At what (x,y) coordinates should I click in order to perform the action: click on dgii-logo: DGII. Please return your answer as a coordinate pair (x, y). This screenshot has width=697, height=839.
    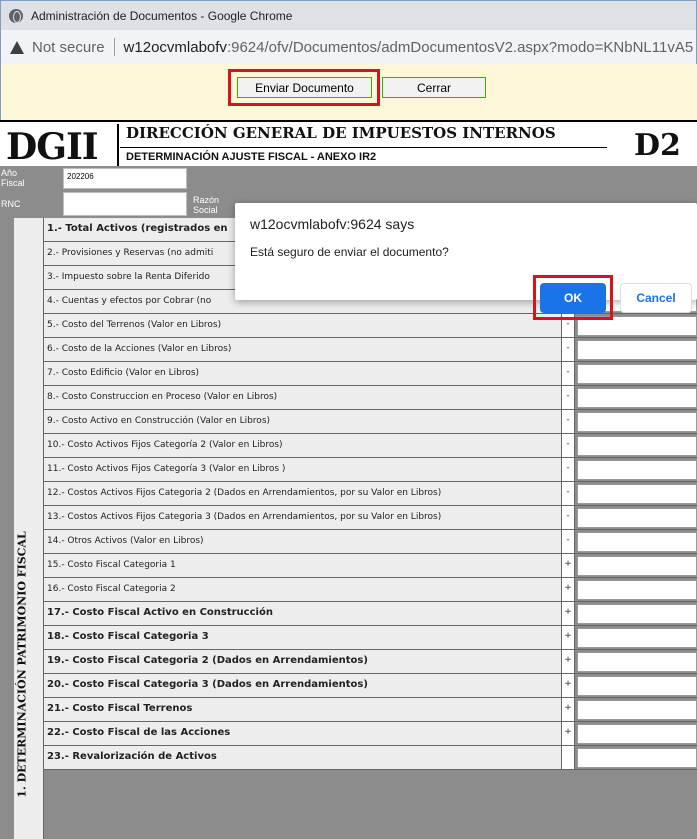
    Looking at the image, I should click on (52, 147).